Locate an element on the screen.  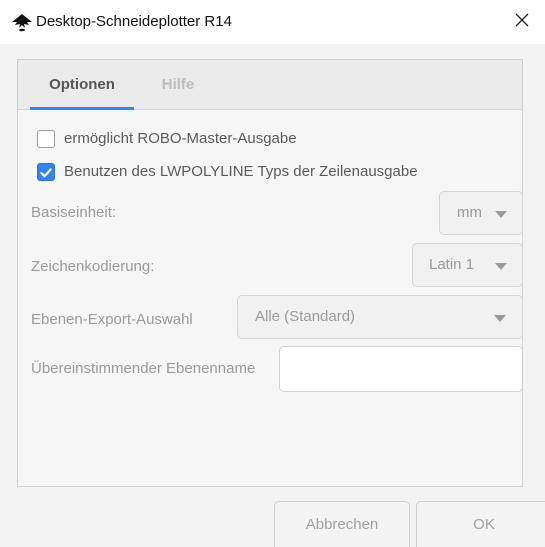
tab-help: Hilfe is located at coordinates (178, 85).